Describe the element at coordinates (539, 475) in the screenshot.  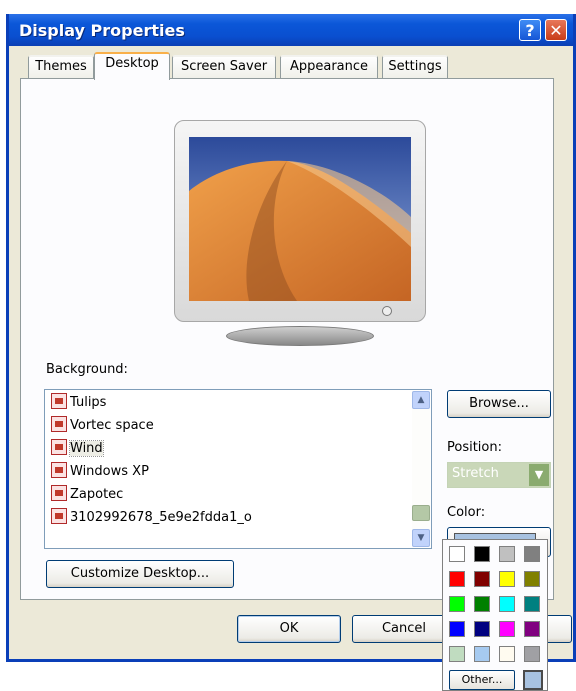
I see `chevron-down-icon: ▼` at that location.